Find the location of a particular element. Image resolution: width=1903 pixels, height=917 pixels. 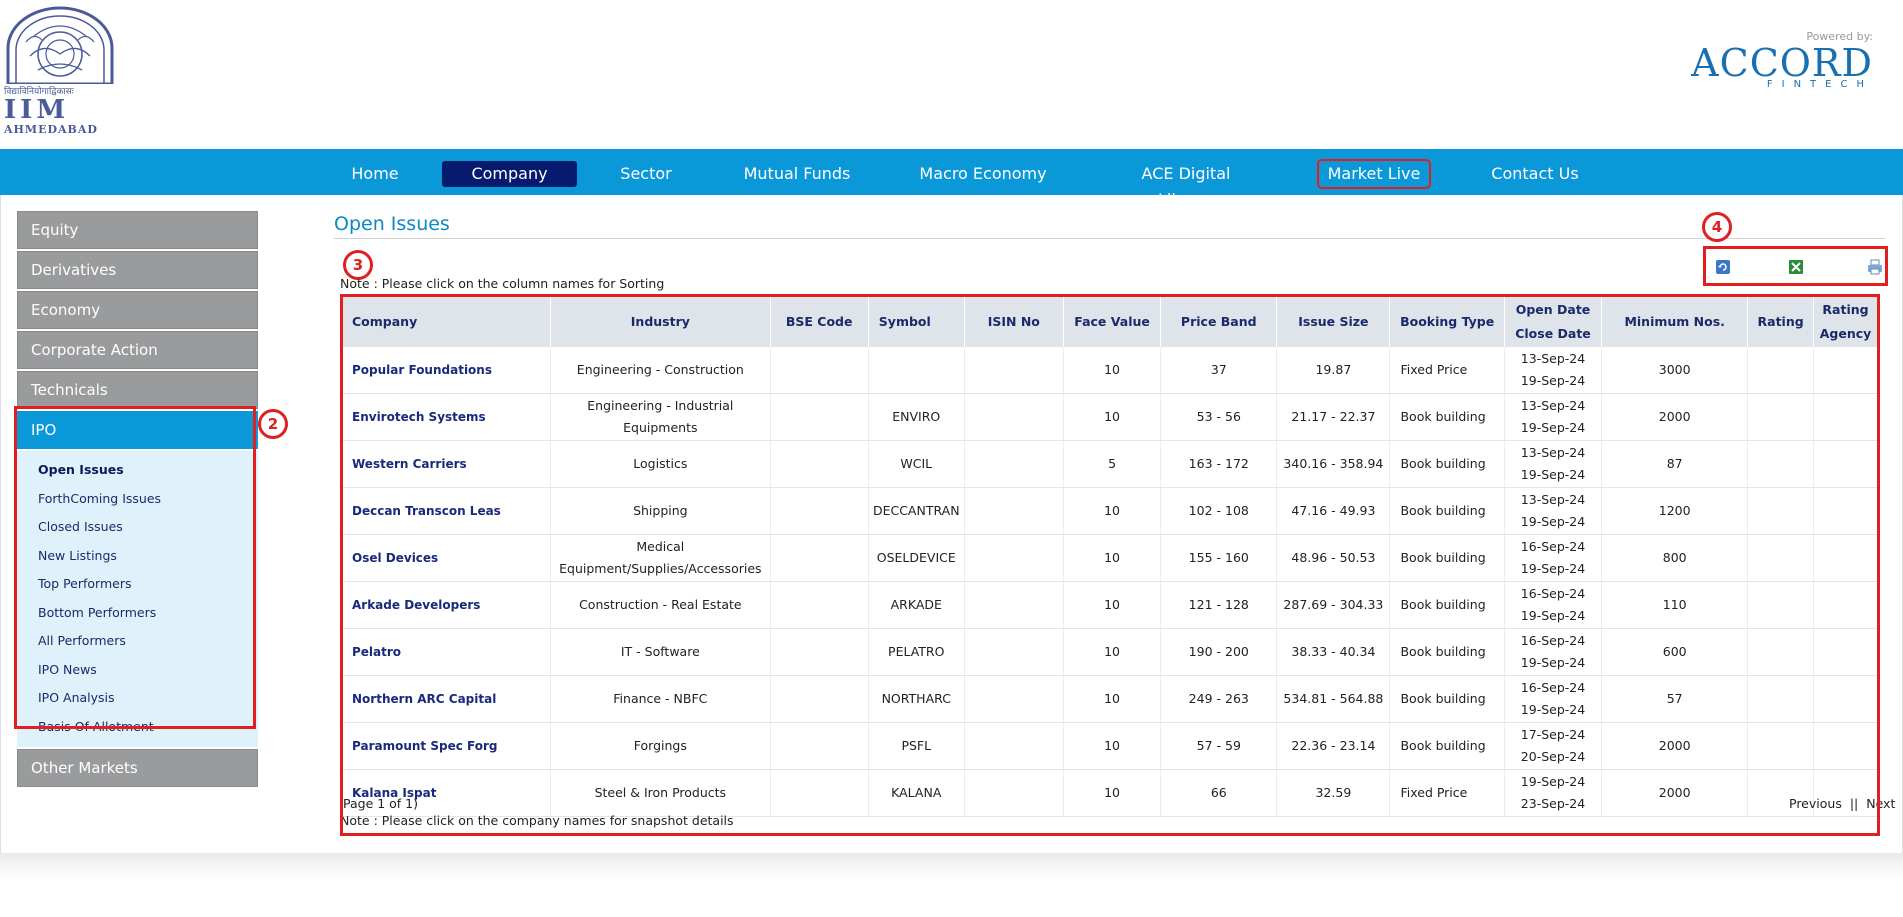

annotation-box-tools is located at coordinates (1795, 266).